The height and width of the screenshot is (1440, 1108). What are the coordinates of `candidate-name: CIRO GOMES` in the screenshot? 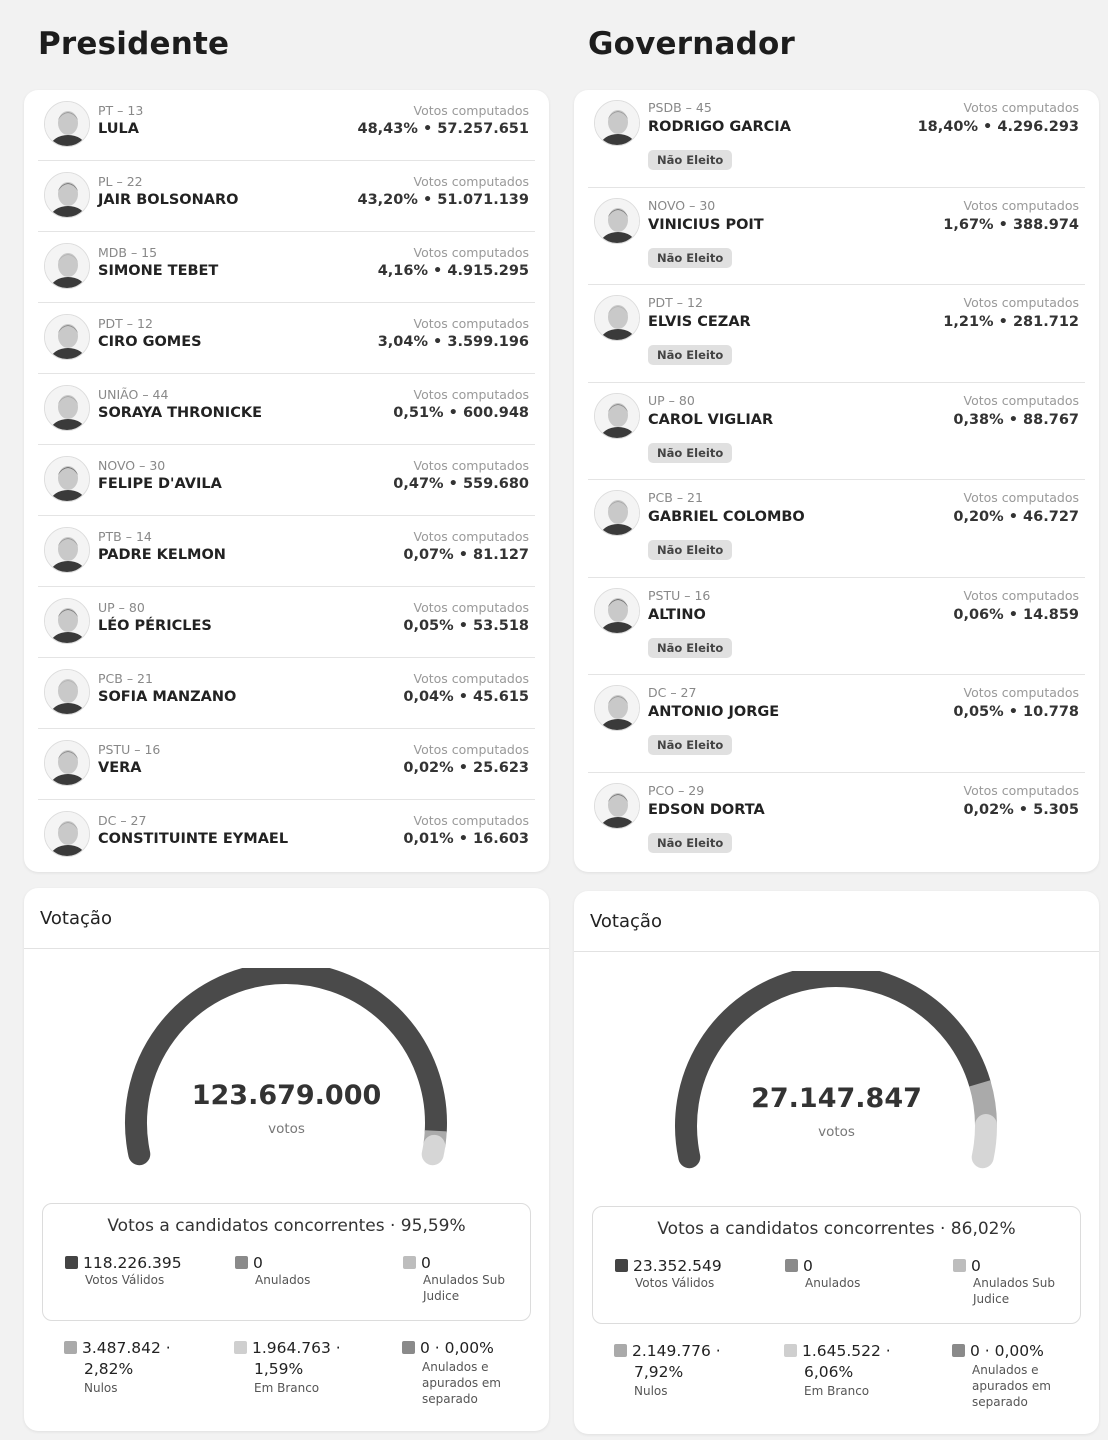 It's located at (150, 342).